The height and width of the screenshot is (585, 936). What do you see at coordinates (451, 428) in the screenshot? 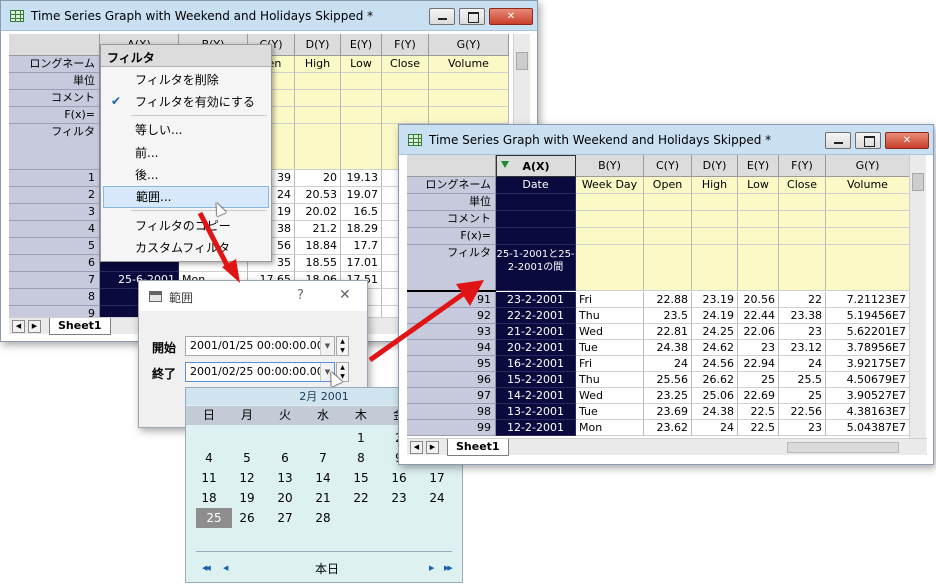
I see `row-number: 99` at bounding box center [451, 428].